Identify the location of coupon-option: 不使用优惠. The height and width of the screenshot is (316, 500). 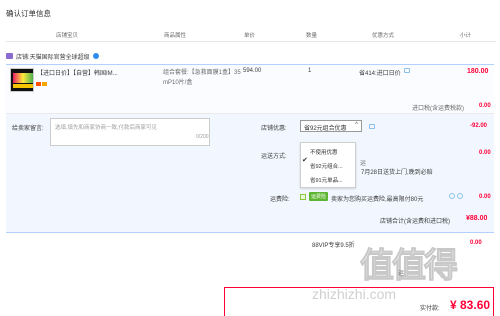
(324, 152).